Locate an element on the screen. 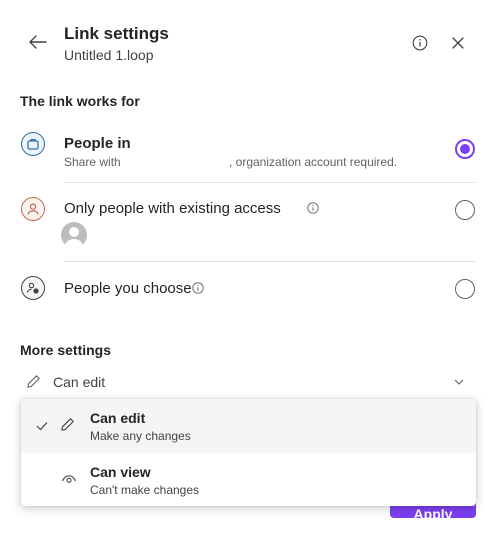 Image resolution: width=499 pixels, height=559 pixels. link-works-for-heading: The link works for is located at coordinates (80, 101).